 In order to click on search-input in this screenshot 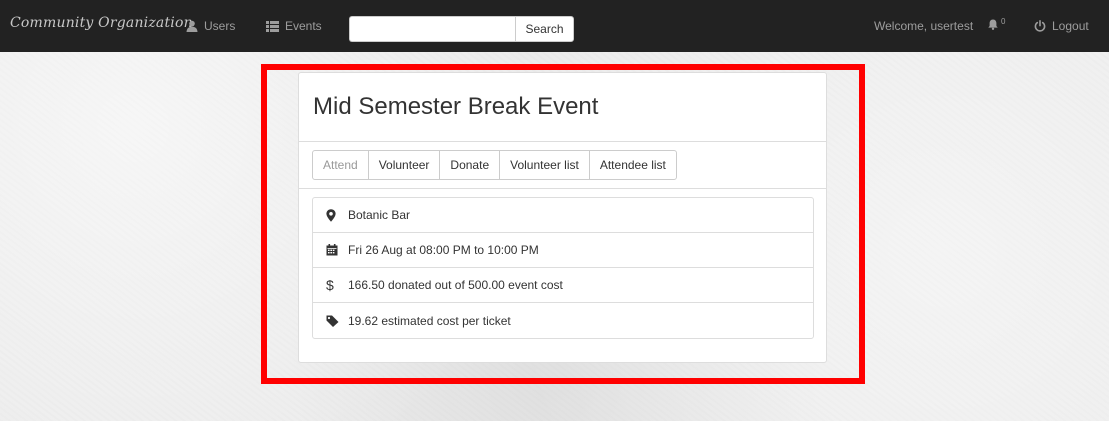, I will do `click(432, 29)`.